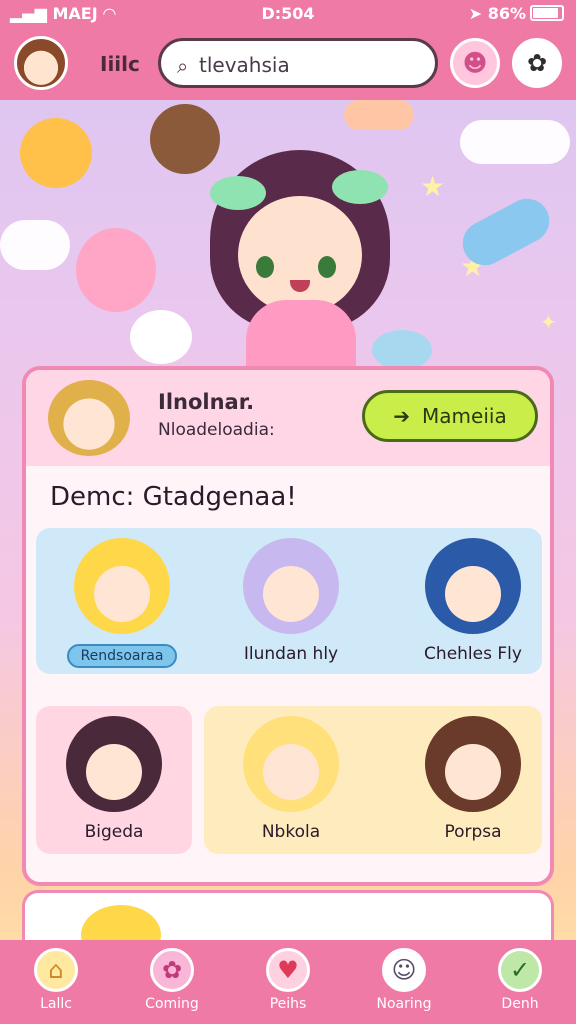 Image resolution: width=576 pixels, height=1024 pixels. Describe the element at coordinates (402, 416) in the screenshot. I see `arrow-right-icon: ➔` at that location.